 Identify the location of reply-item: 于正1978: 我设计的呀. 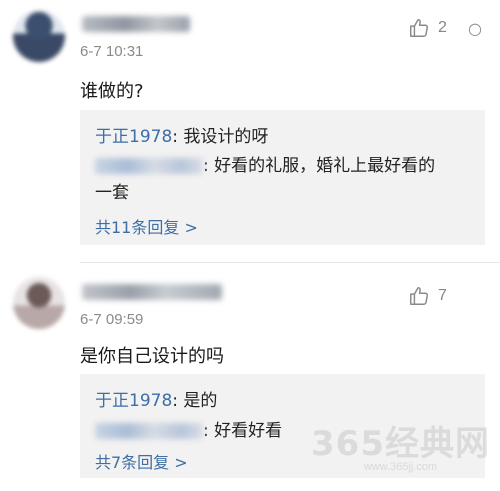
(181, 134).